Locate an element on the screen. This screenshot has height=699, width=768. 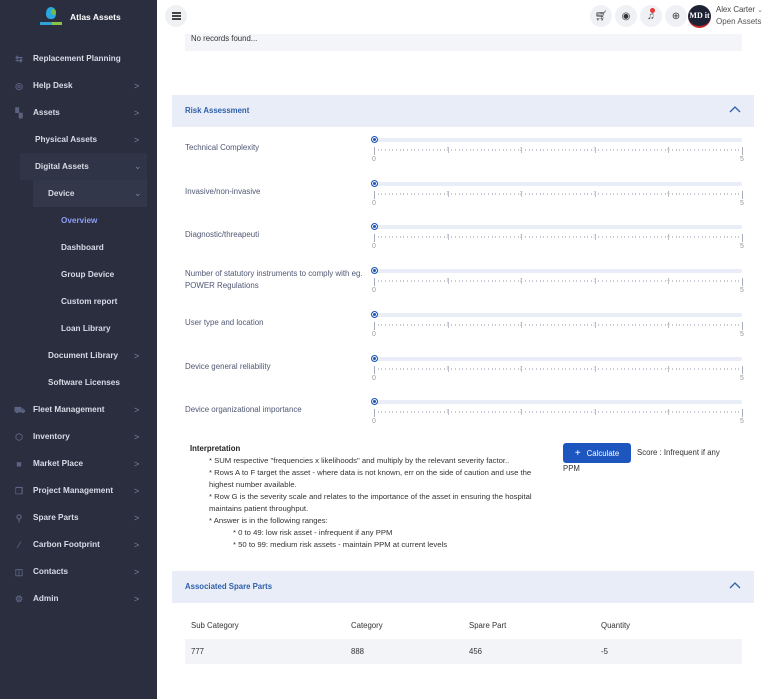
sidebar-item-market-place: ■ Market Place > is located at coordinates (78, 463).